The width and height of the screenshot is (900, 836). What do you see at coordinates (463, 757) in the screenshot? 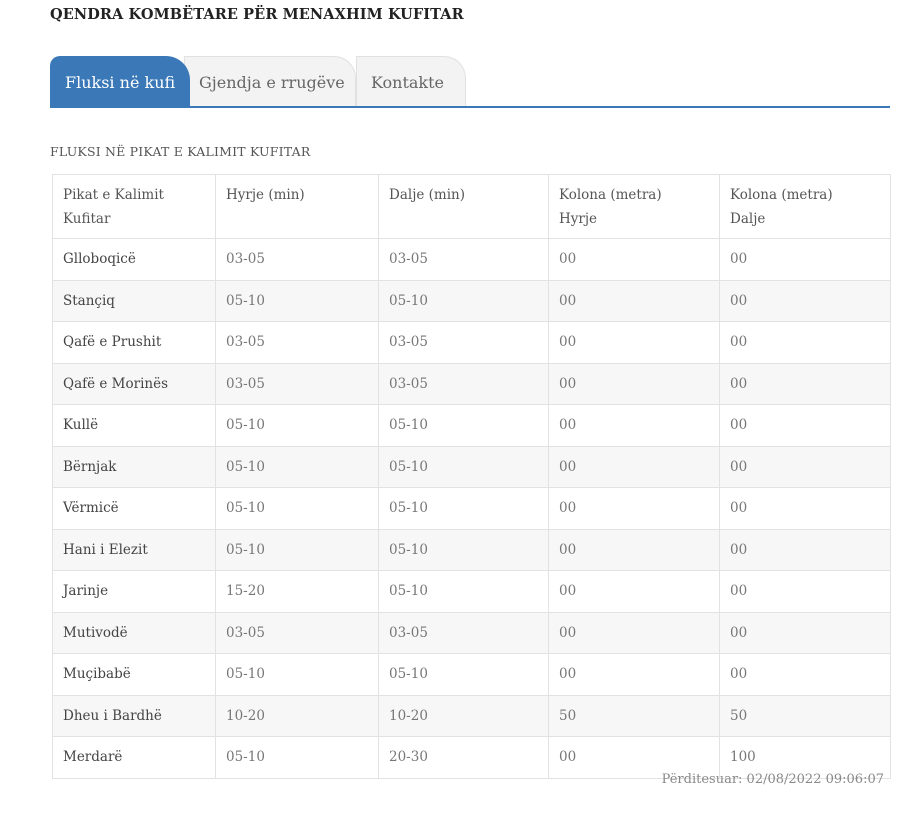
I see `exit-time-cell: 20-30` at bounding box center [463, 757].